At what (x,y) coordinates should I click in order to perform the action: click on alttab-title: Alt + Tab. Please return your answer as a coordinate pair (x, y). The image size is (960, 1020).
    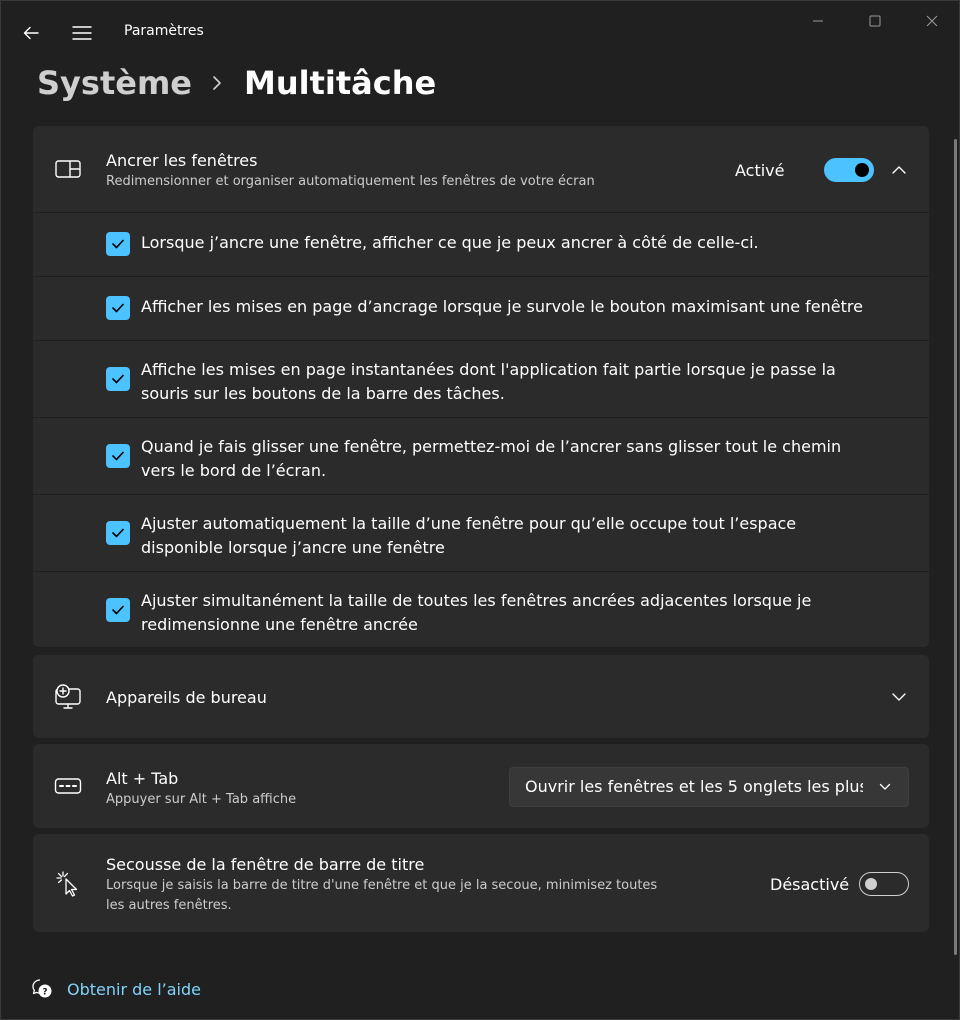
    Looking at the image, I should click on (142, 778).